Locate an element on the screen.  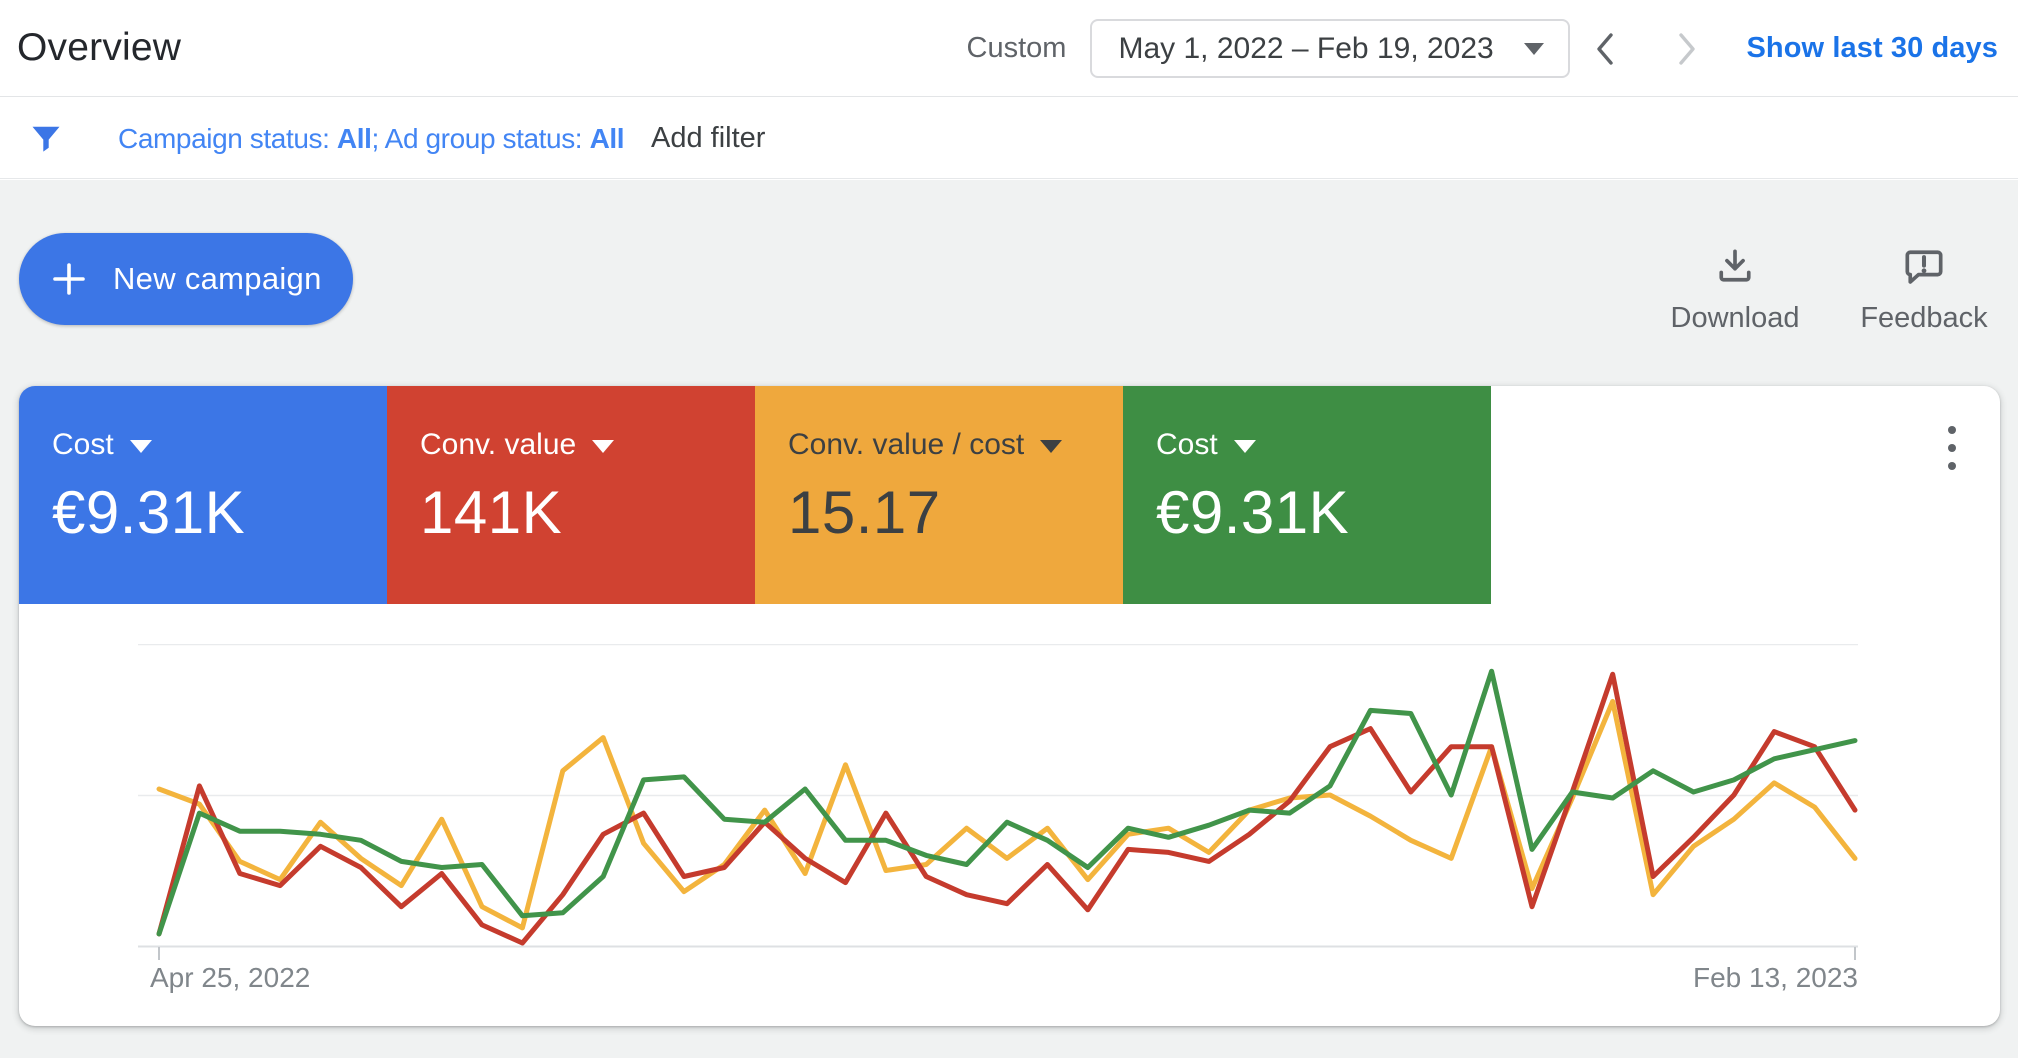
campaign-status-value: All is located at coordinates (354, 138).